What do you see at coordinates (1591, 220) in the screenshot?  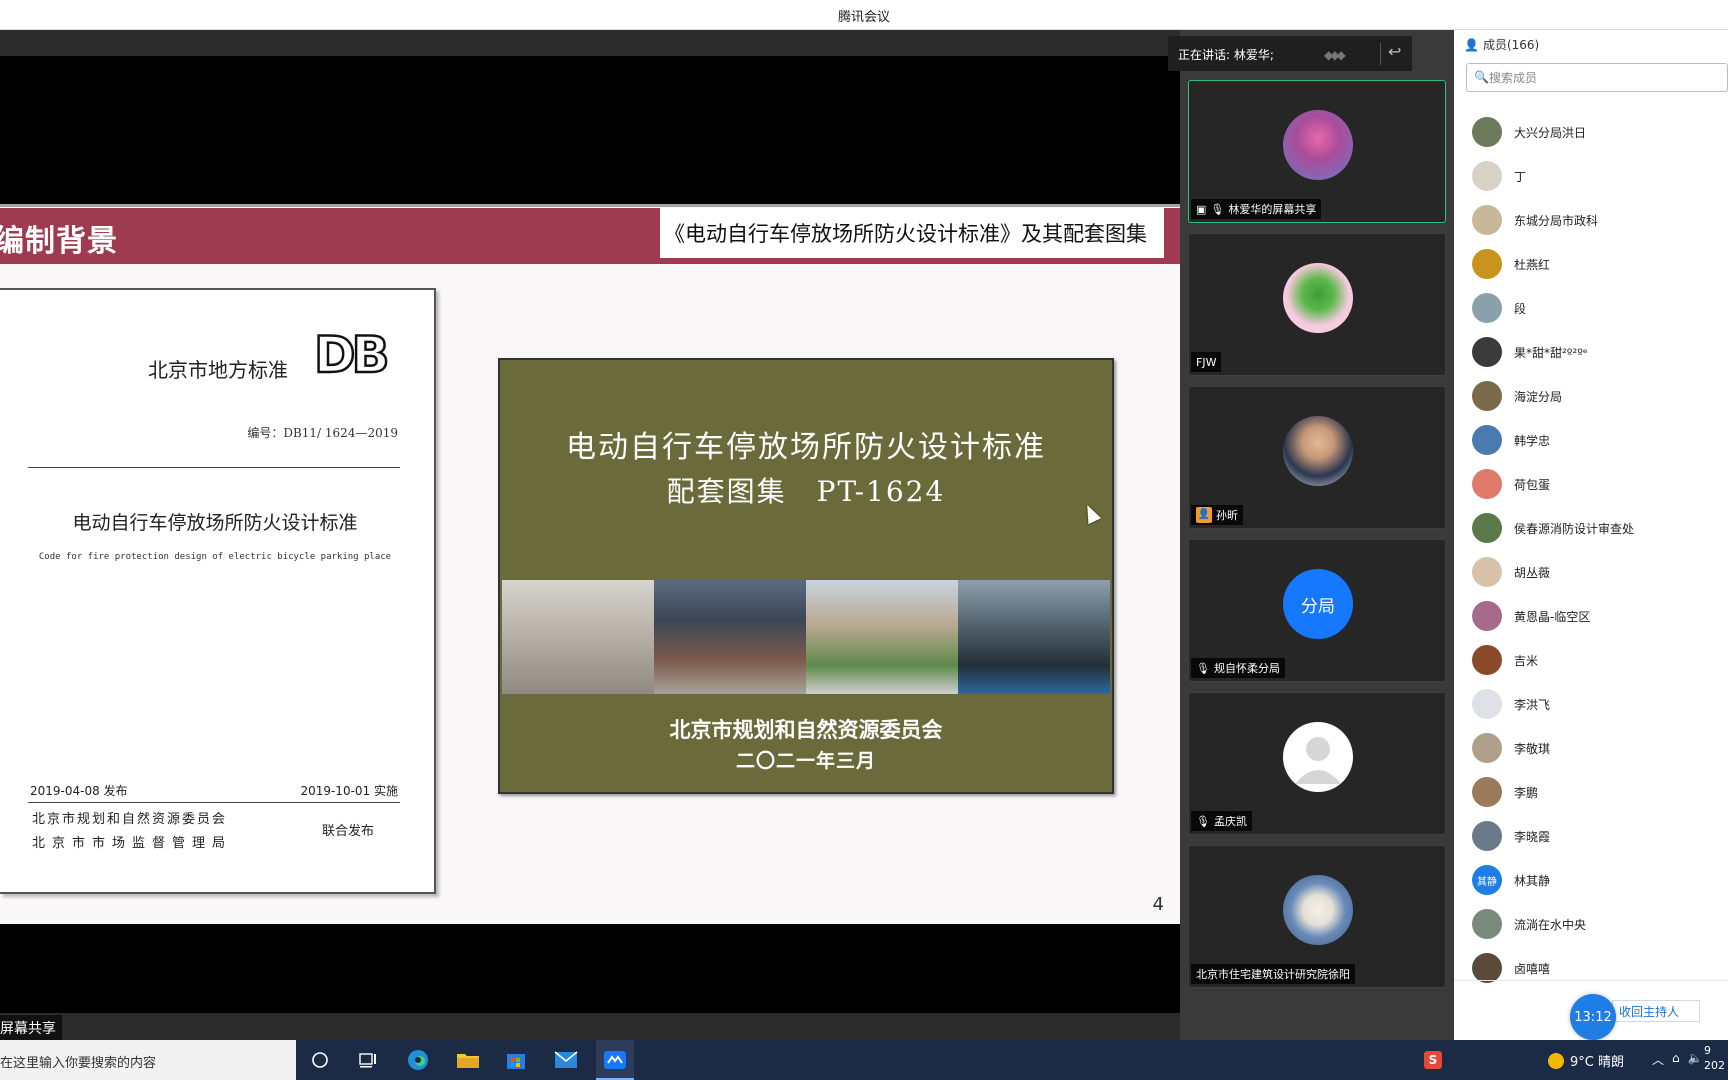 I see `list-item: 东城分局市政科` at bounding box center [1591, 220].